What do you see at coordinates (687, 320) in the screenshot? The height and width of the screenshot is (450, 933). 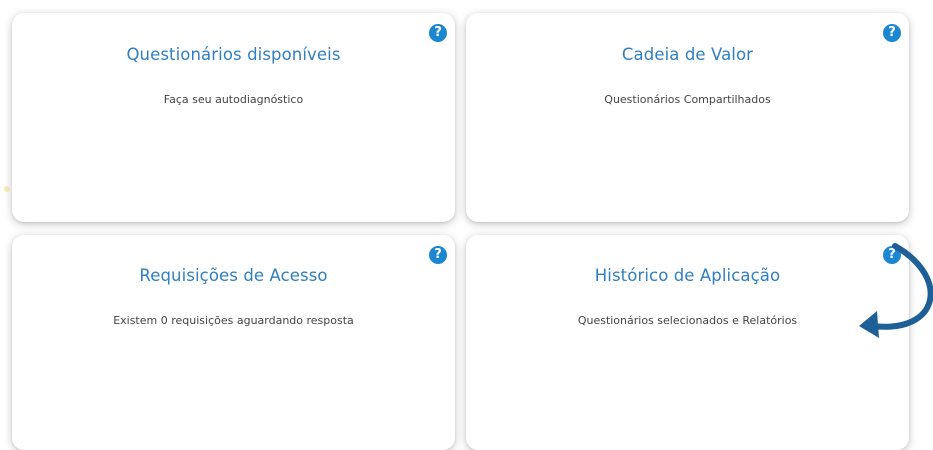 I see `card-subtitle: Questionários selecionados e Relatórios` at bounding box center [687, 320].